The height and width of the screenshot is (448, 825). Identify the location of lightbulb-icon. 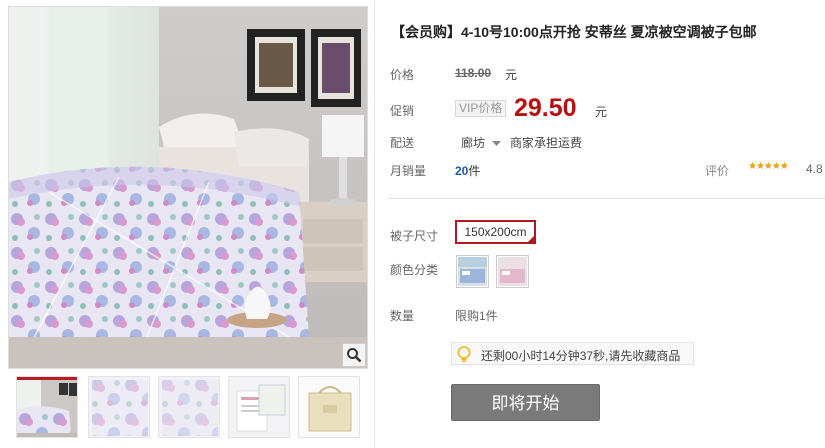
(464, 354).